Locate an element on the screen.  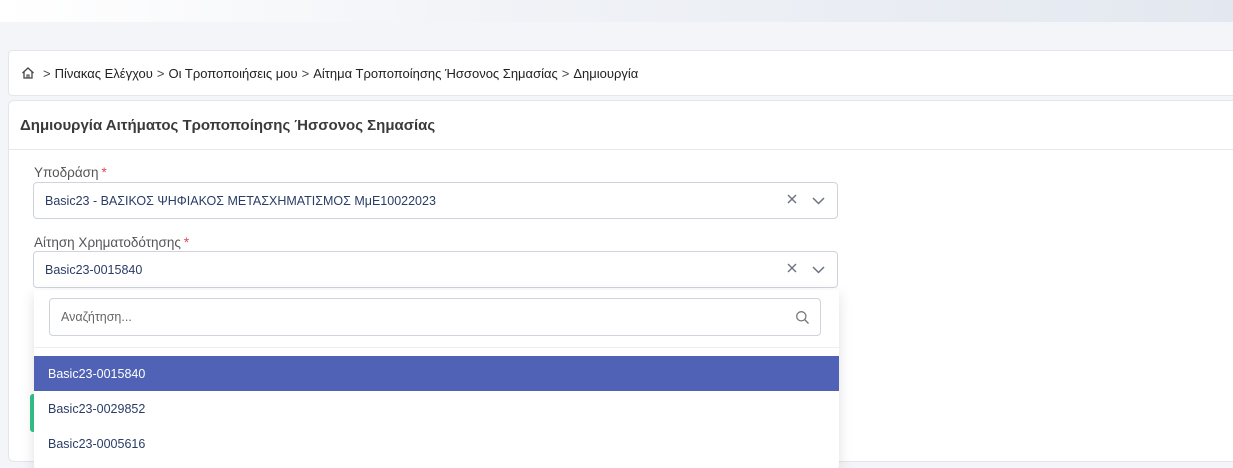
breadcrumb-item-create: Δημιουργία is located at coordinates (606, 73).